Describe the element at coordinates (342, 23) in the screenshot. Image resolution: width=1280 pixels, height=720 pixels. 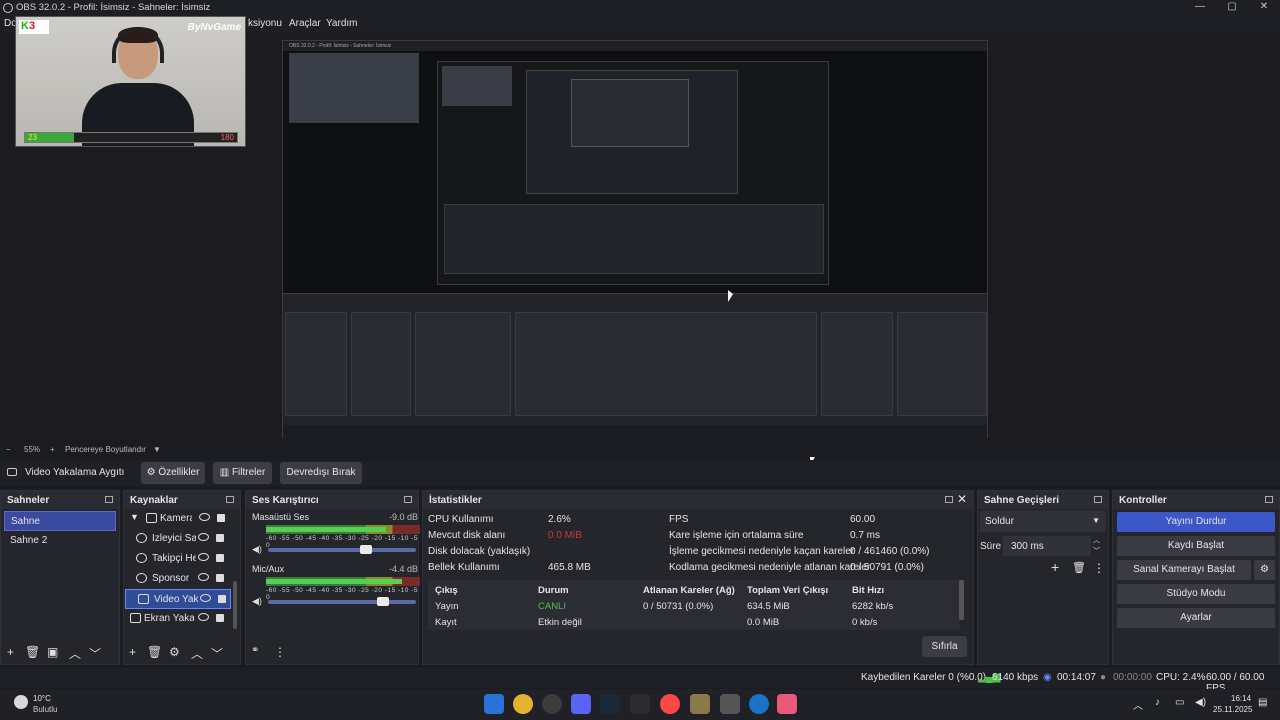
I see `menu-help: Yardım` at that location.